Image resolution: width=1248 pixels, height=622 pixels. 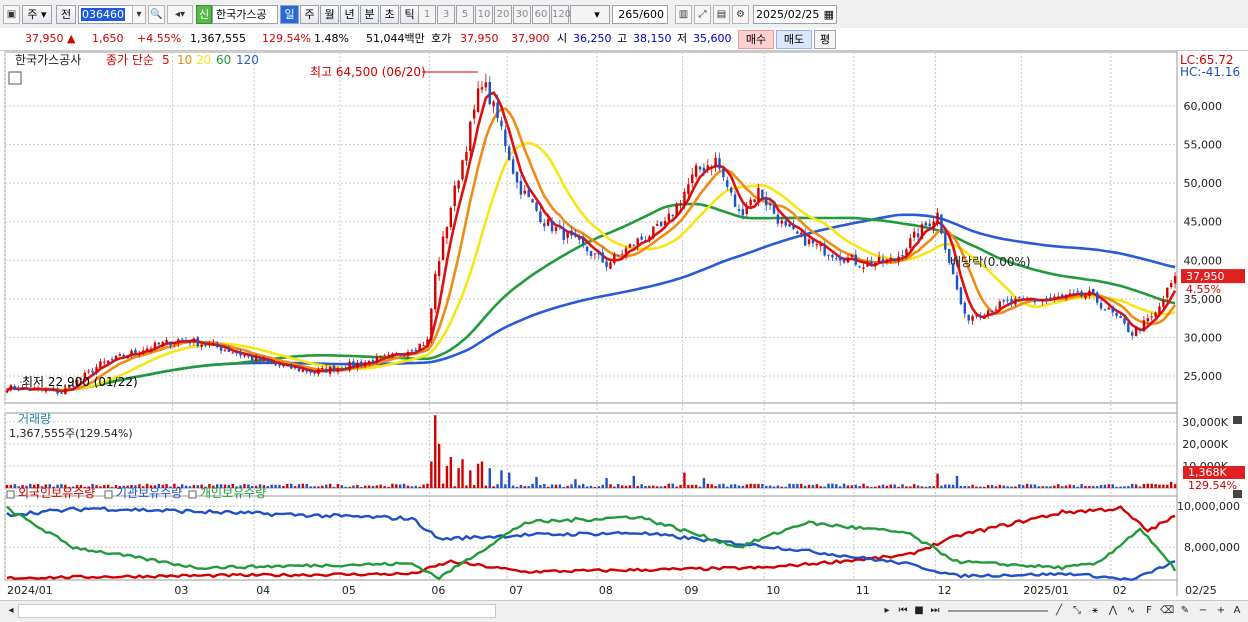 I want to click on last-page-icon: ⏭, so click(x=935, y=611).